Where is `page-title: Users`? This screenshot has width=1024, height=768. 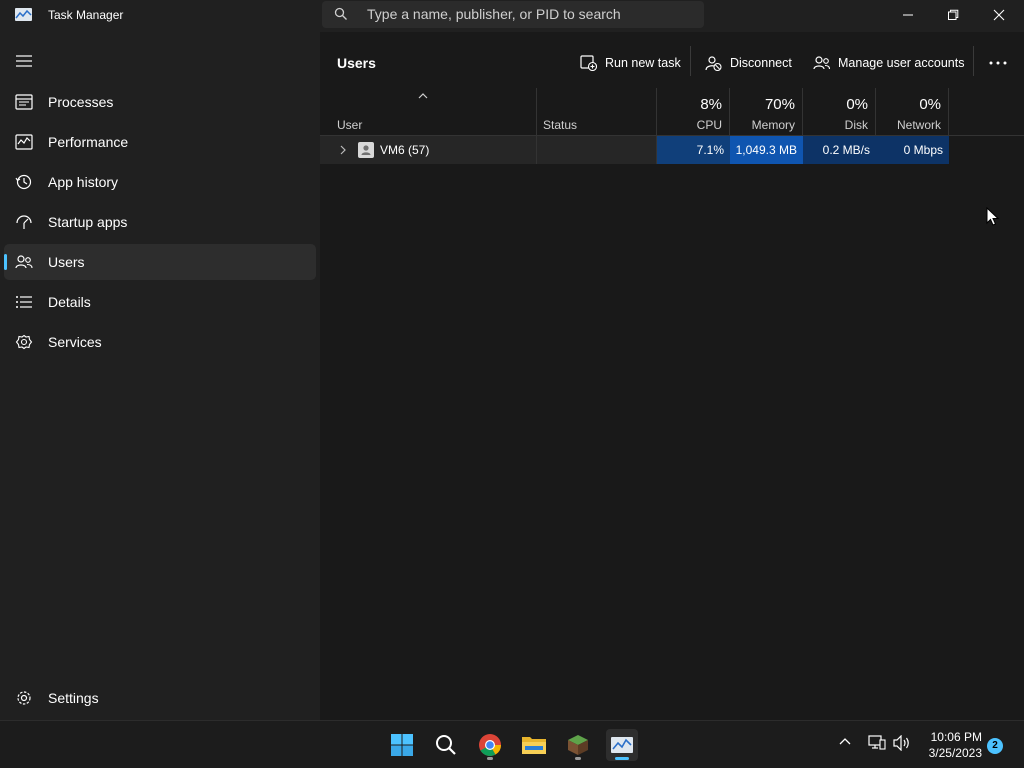
page-title: Users is located at coordinates (356, 63).